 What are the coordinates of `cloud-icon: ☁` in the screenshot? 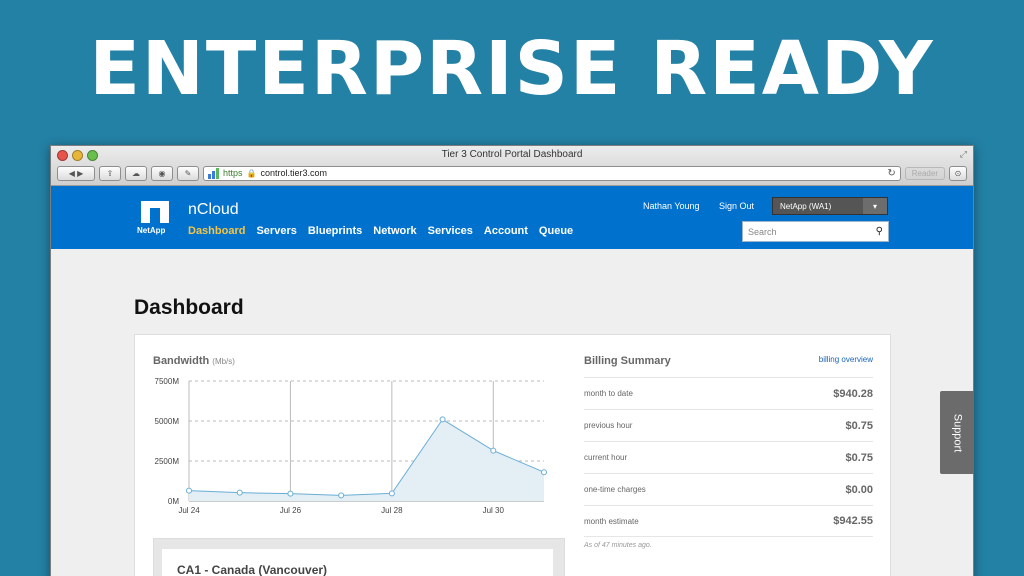 It's located at (136, 173).